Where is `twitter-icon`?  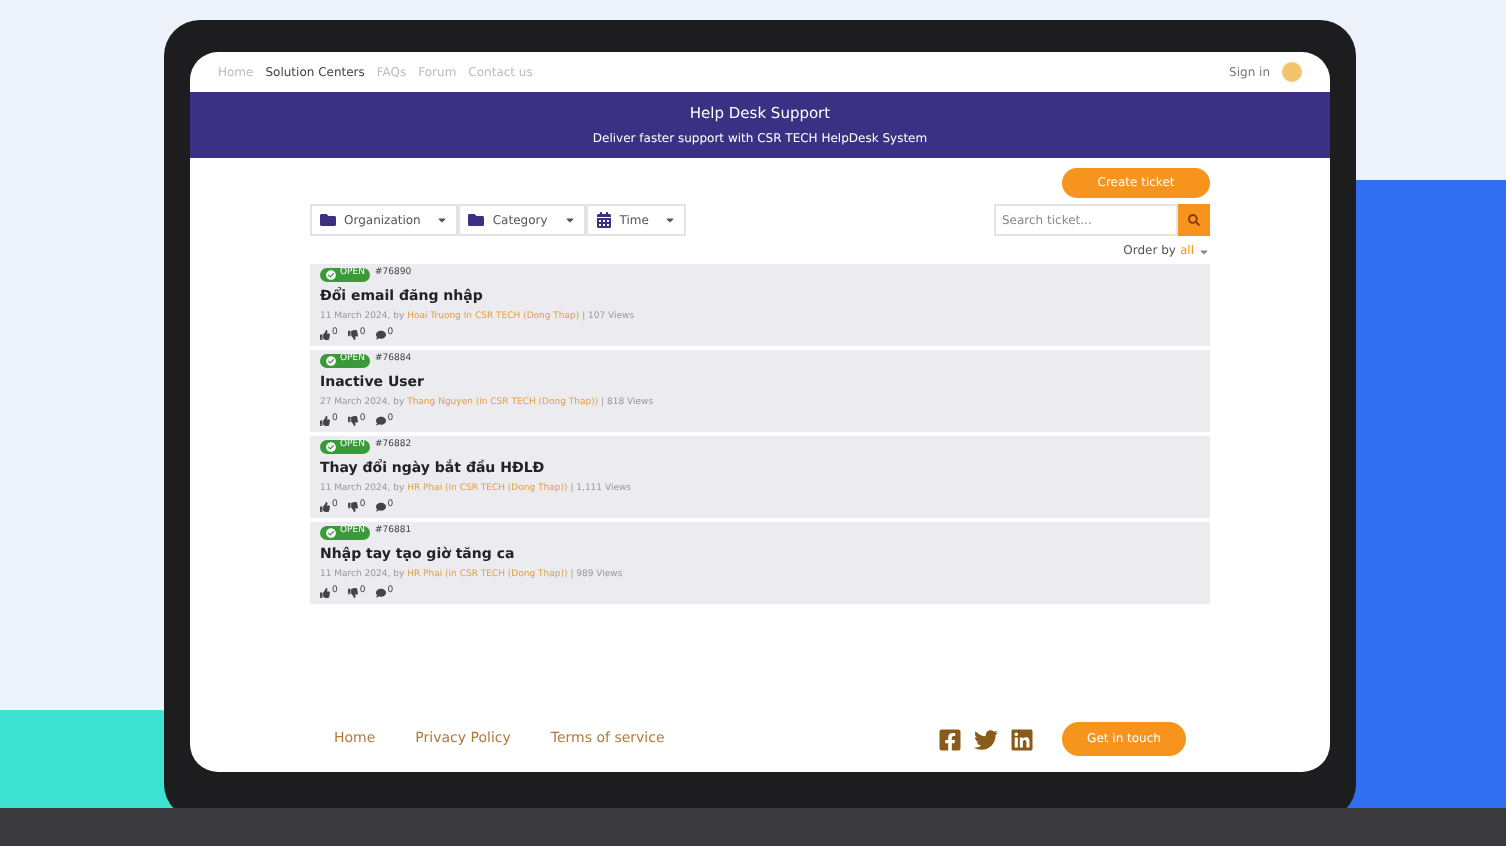 twitter-icon is located at coordinates (986, 739).